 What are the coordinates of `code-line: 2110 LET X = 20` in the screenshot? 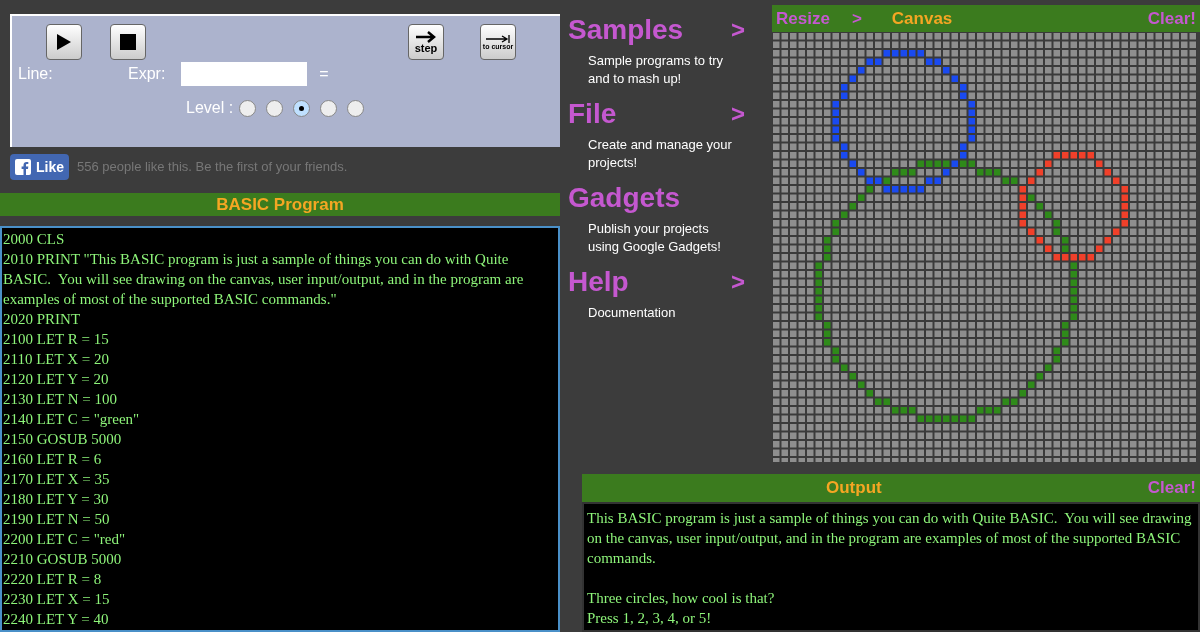 It's located at (56, 359).